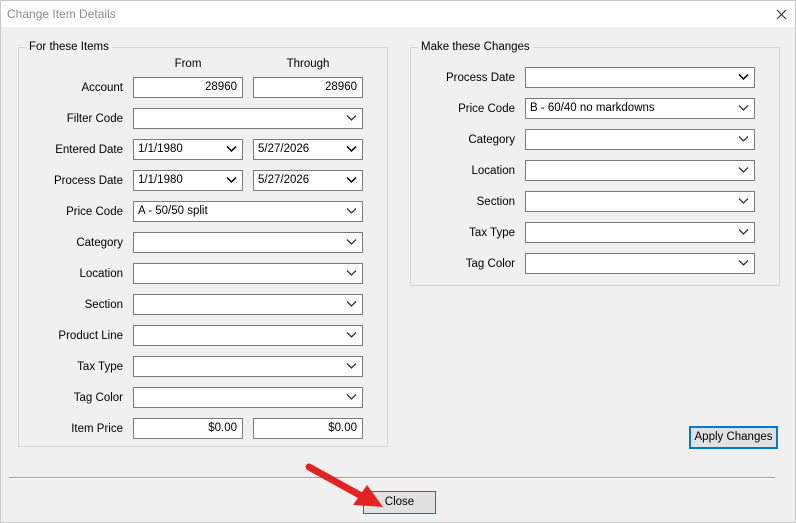 Image resolution: width=796 pixels, height=523 pixels. Describe the element at coordinates (308, 428) in the screenshot. I see `item-price-through-input: $0.00` at that location.